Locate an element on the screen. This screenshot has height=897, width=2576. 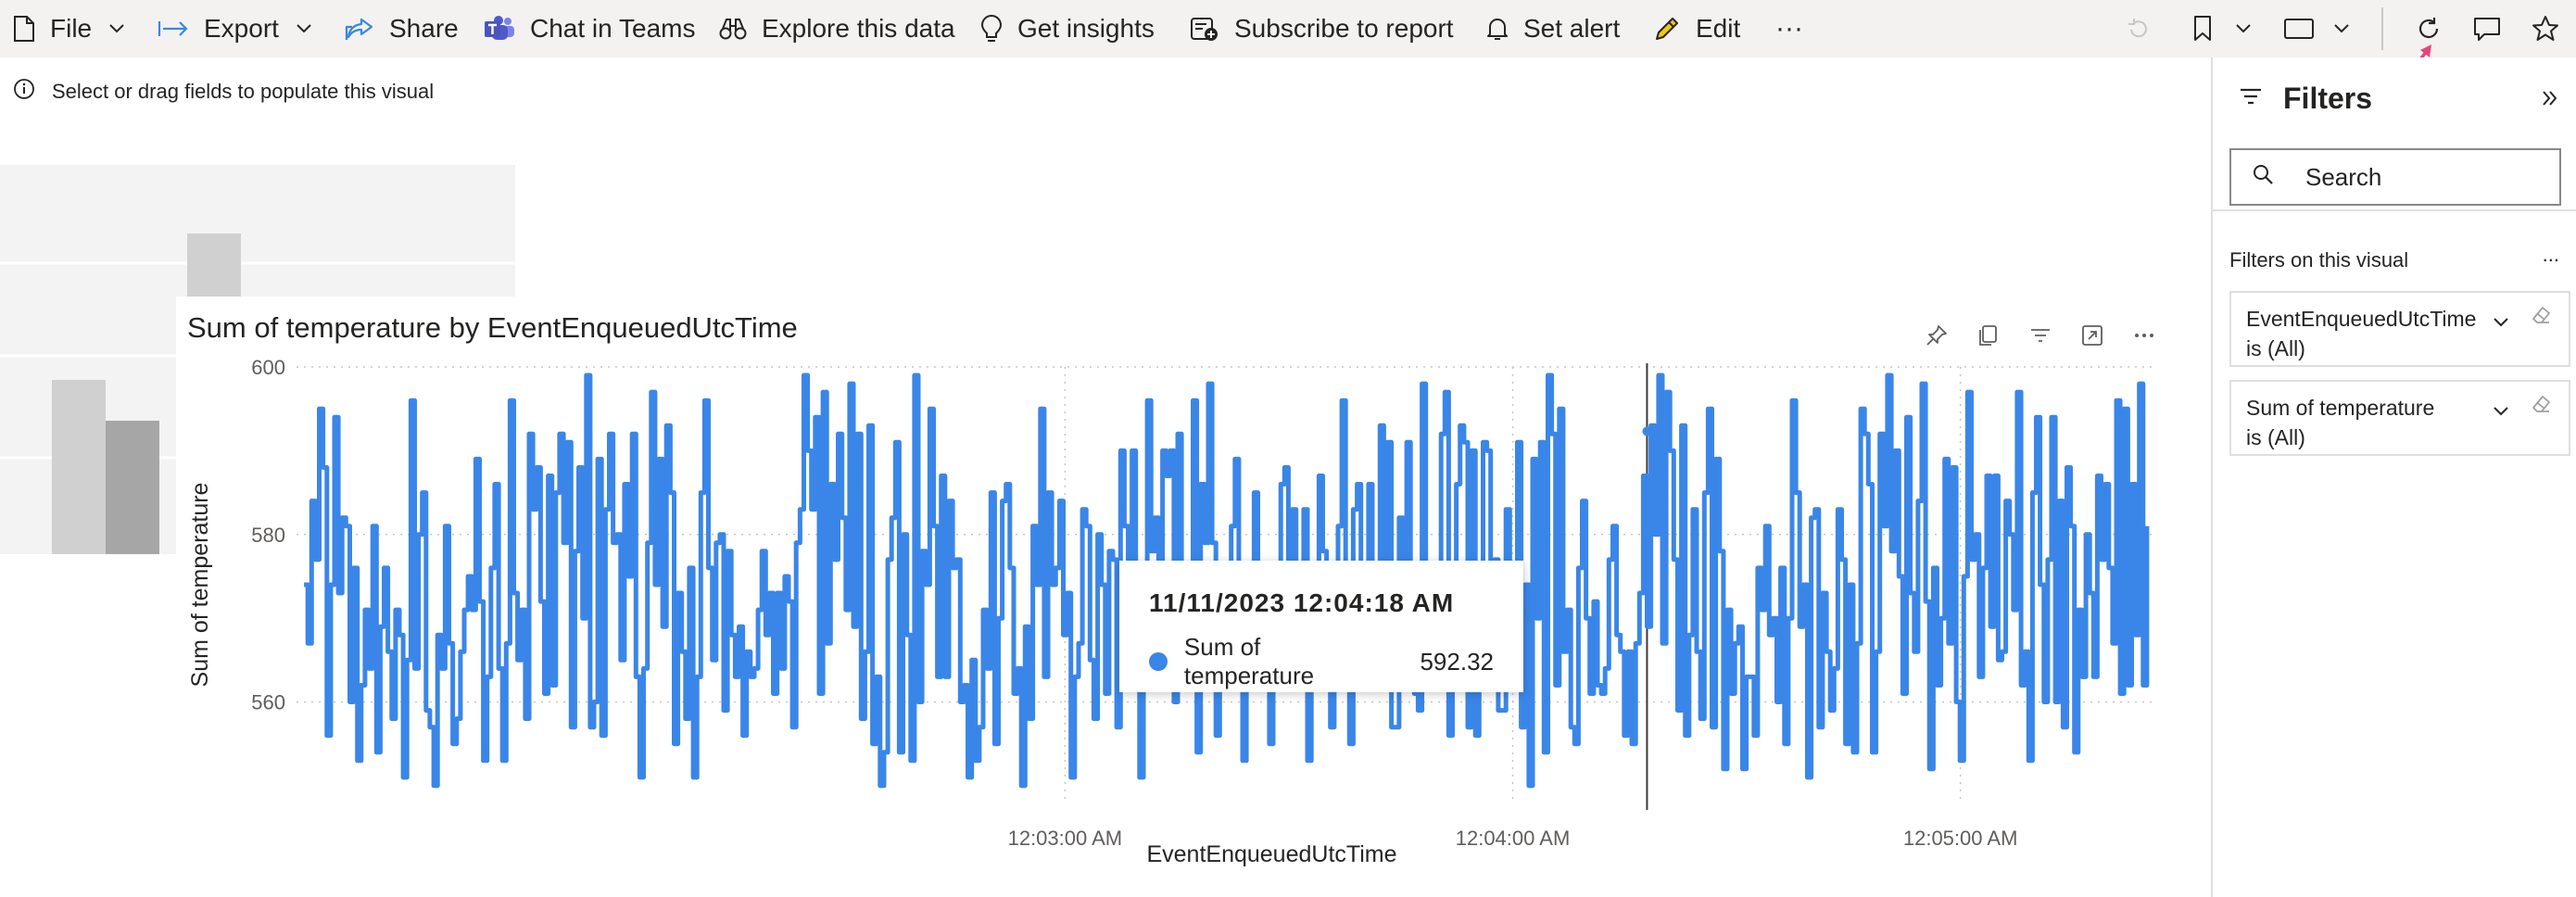
tooltip-row: Sum of temperature 592.32 is located at coordinates (1322, 662).